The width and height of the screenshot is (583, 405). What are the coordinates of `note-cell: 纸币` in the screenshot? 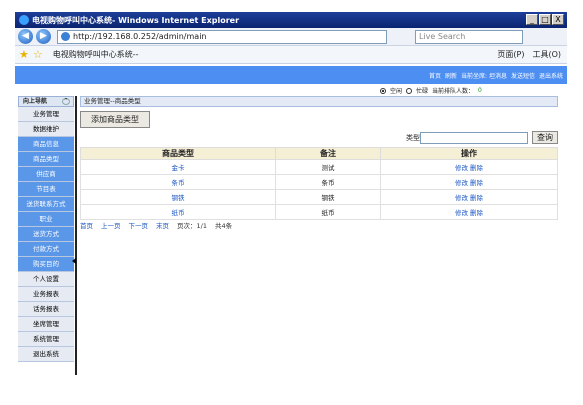 It's located at (328, 212).